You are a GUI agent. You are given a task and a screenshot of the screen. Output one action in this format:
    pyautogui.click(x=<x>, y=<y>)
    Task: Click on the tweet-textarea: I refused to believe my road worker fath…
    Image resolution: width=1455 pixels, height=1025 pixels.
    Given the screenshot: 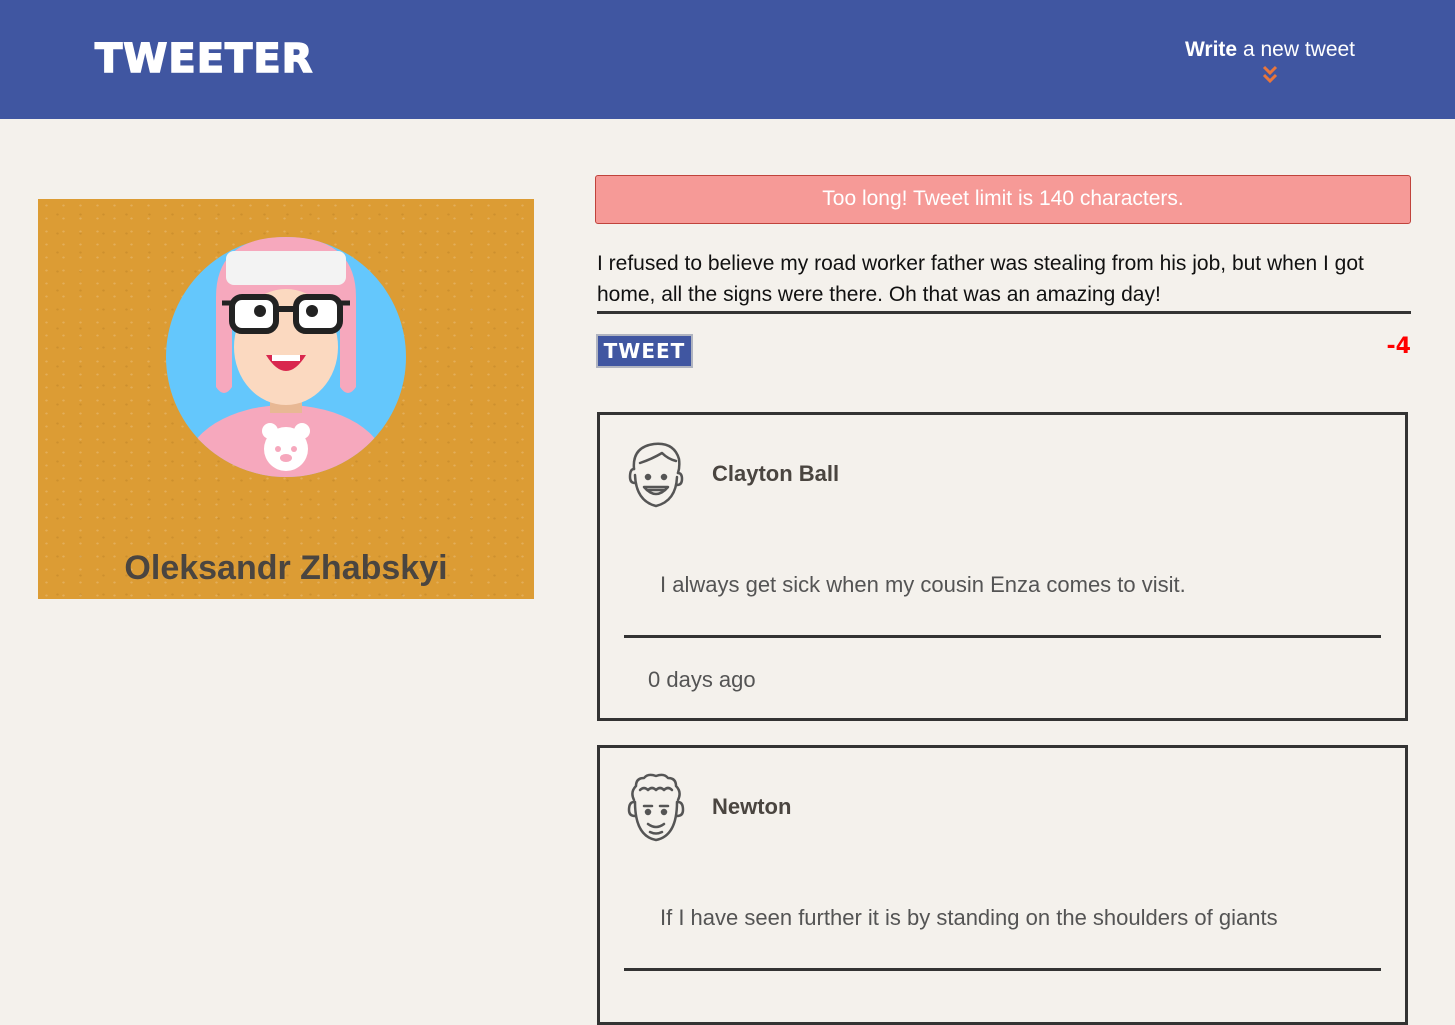 What is the action you would take?
    pyautogui.click(x=1004, y=281)
    